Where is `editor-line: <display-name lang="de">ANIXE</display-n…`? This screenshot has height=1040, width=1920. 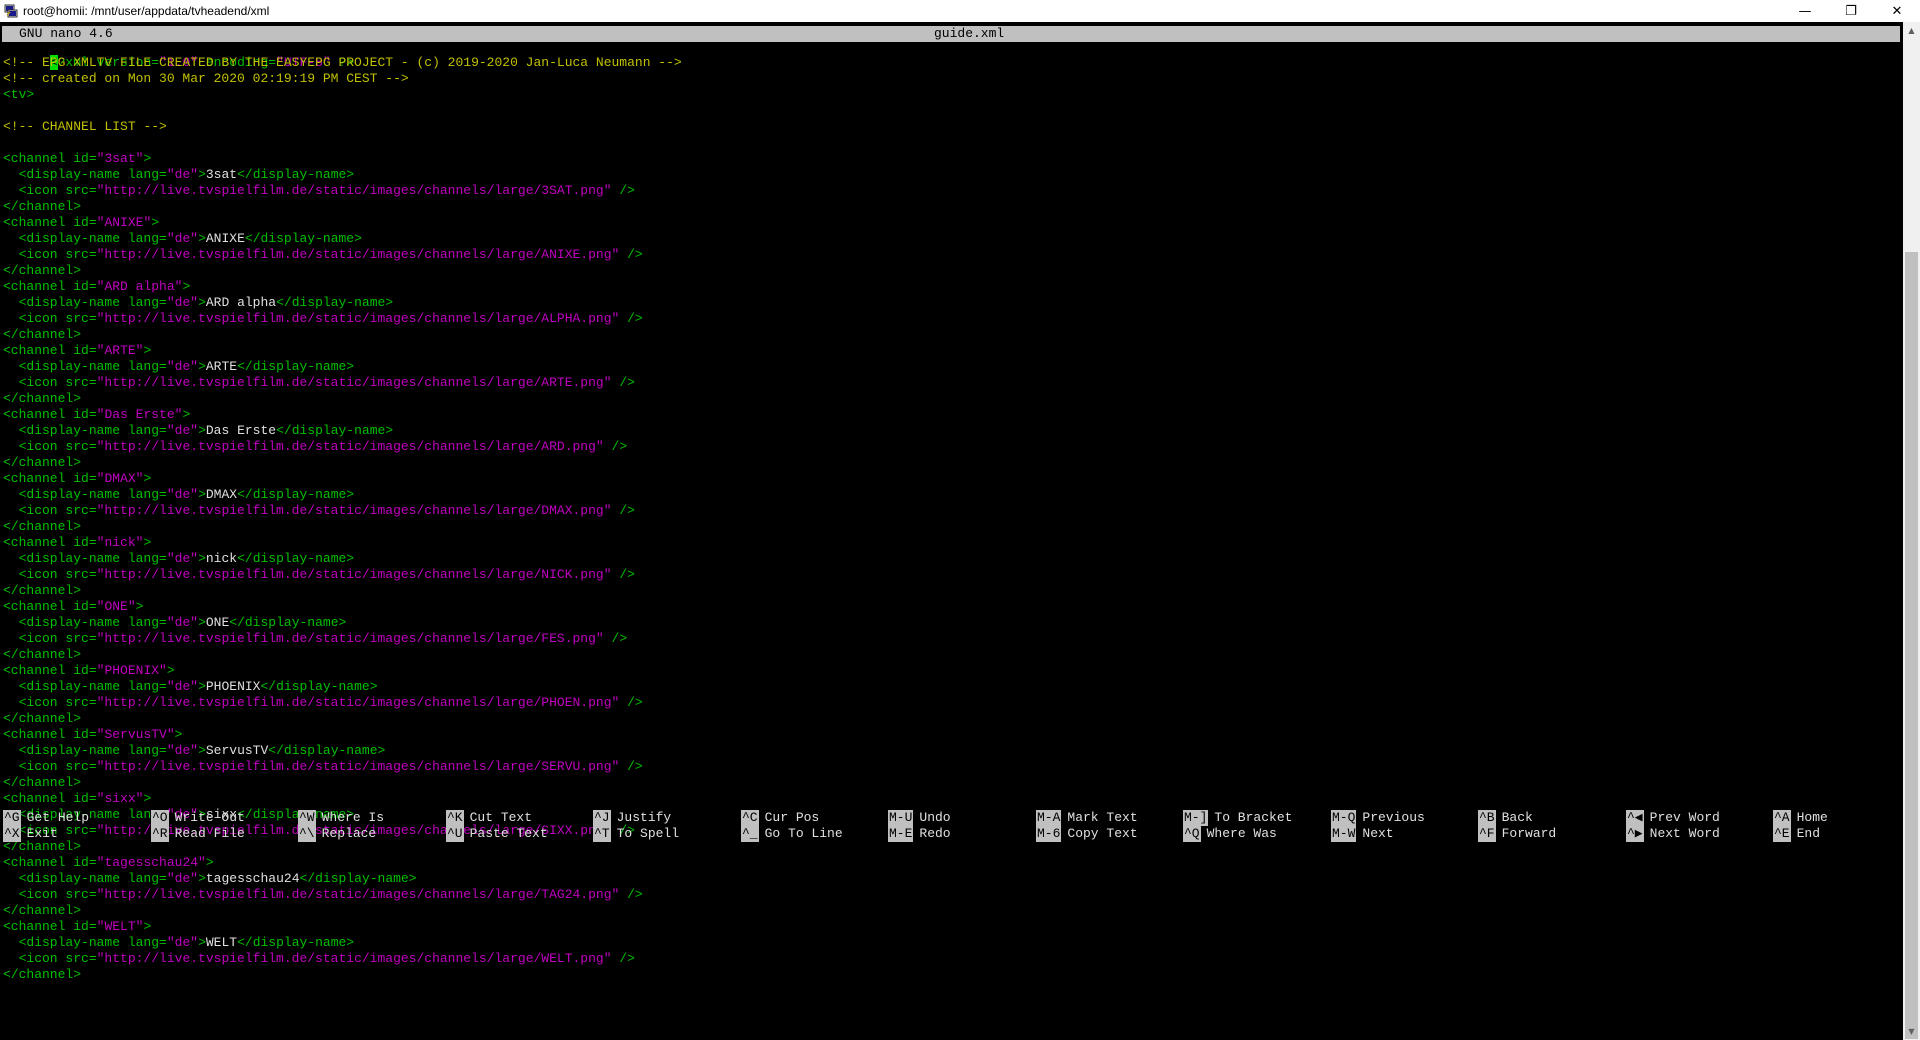 editor-line: <display-name lang="de">ANIXE</display-n… is located at coordinates (182, 238).